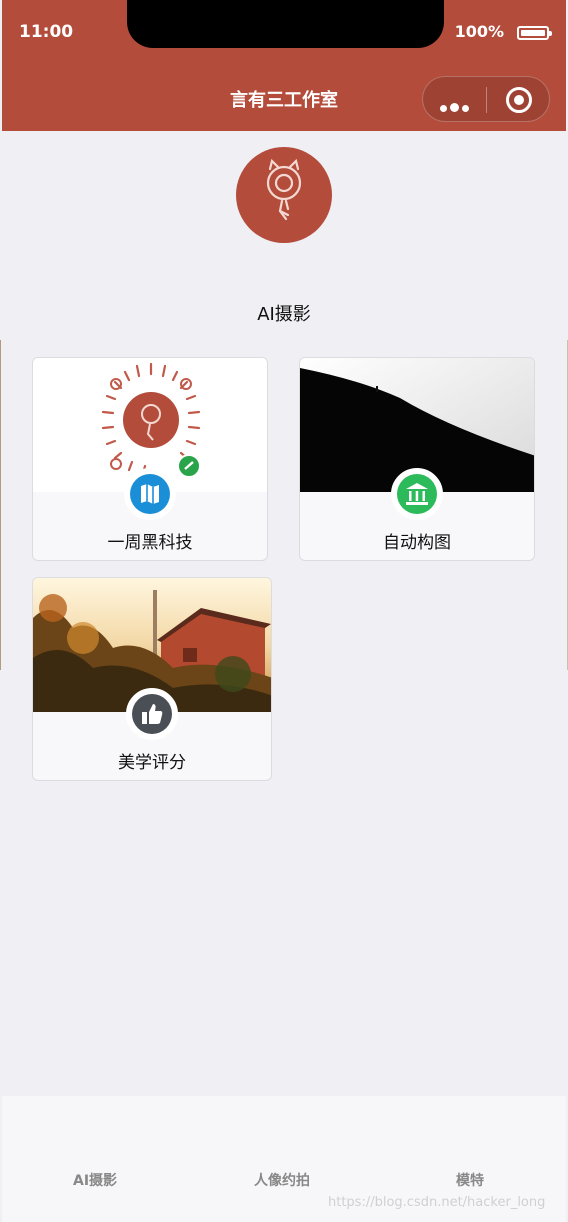  What do you see at coordinates (519, 100) in the screenshot?
I see `close-icon` at bounding box center [519, 100].